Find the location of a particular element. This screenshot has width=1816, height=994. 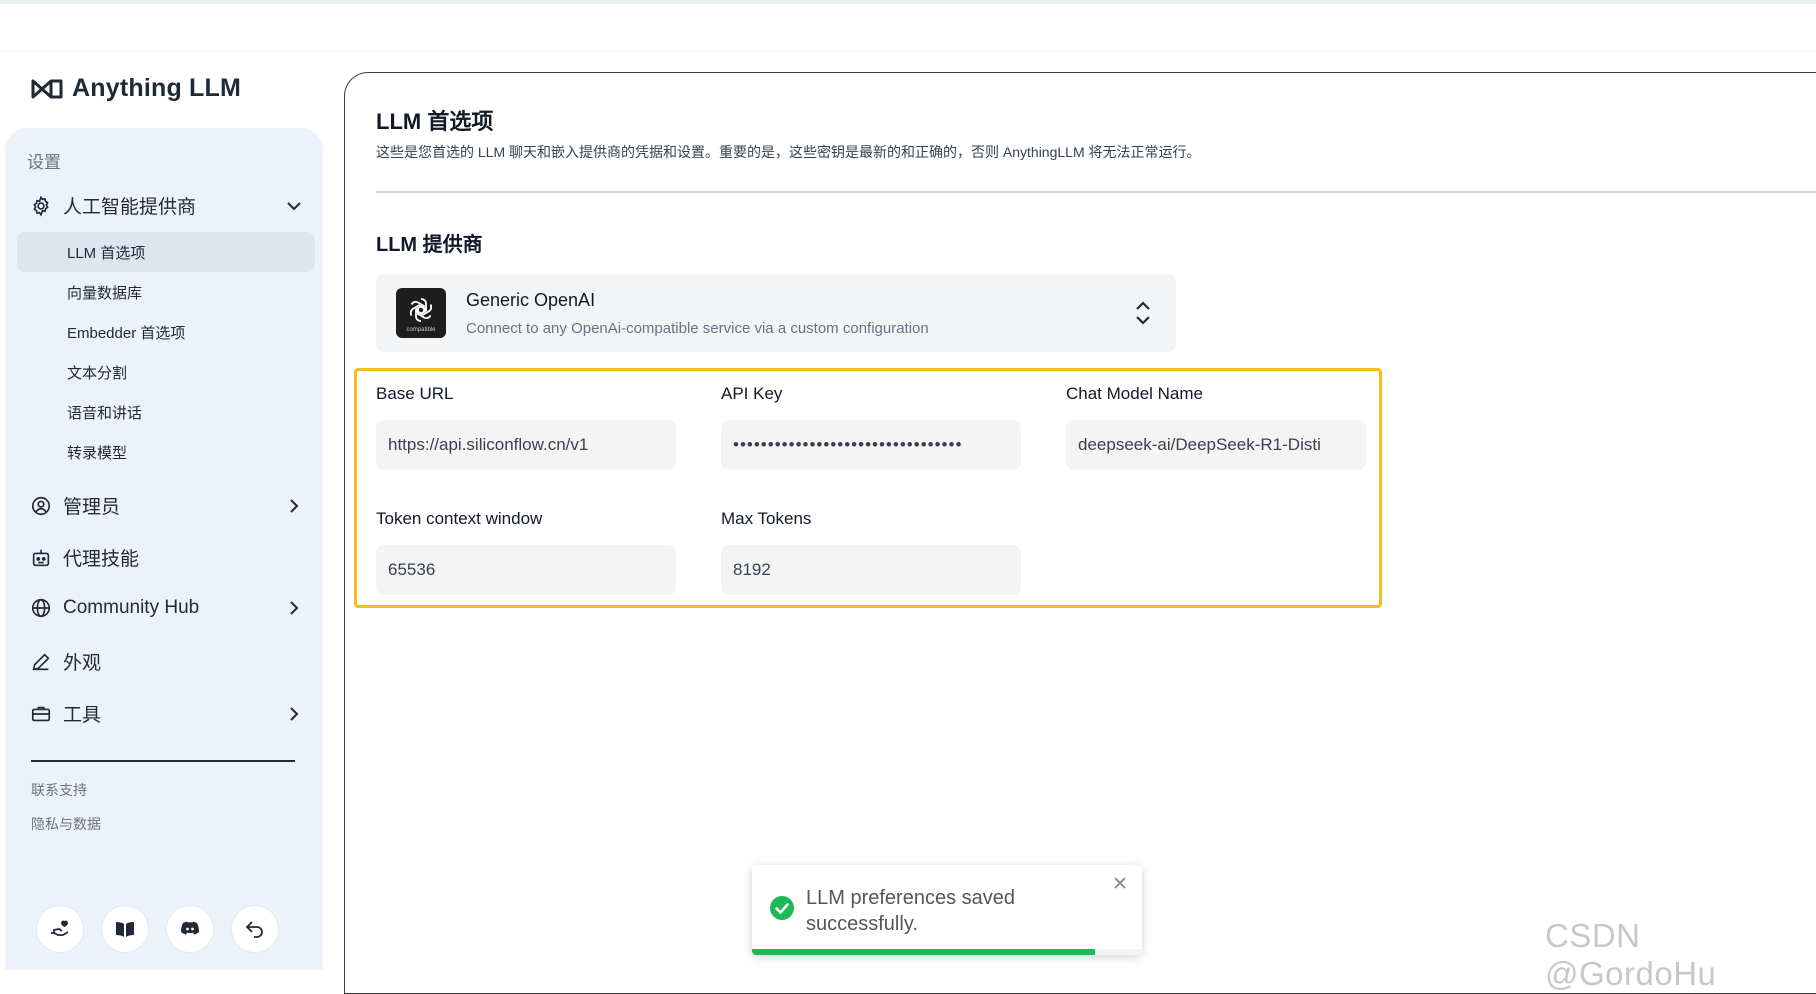

privacy-data-link: 隐私与数据 is located at coordinates (66, 824).